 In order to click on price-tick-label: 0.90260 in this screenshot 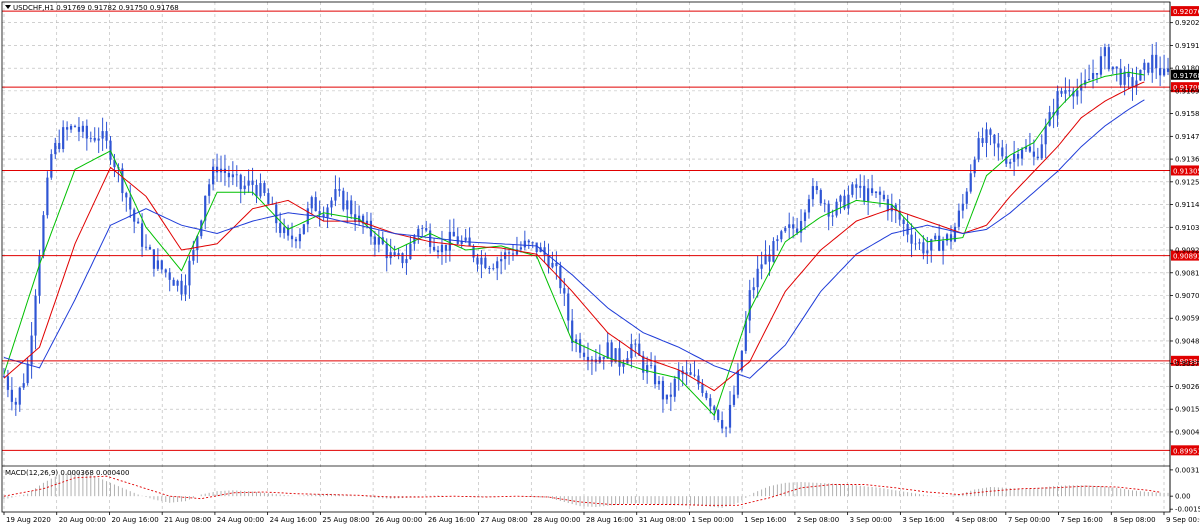, I will do `click(1187, 387)`.